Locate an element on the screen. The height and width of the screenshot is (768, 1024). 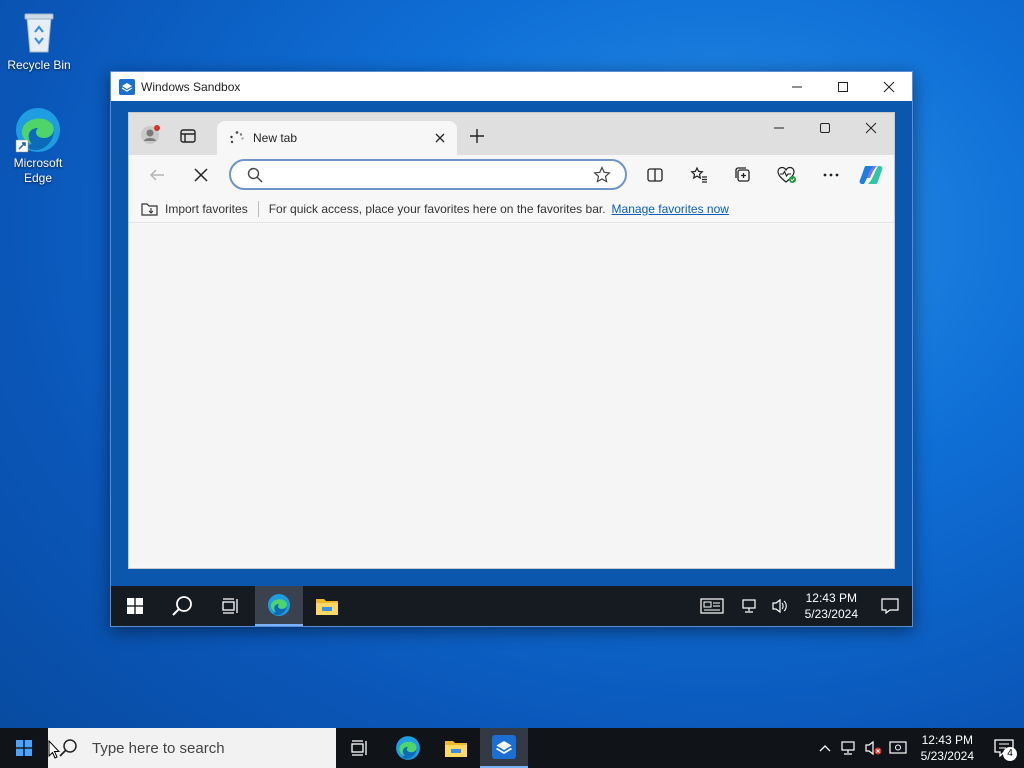
show-hidden-icons-button is located at coordinates (825, 748).